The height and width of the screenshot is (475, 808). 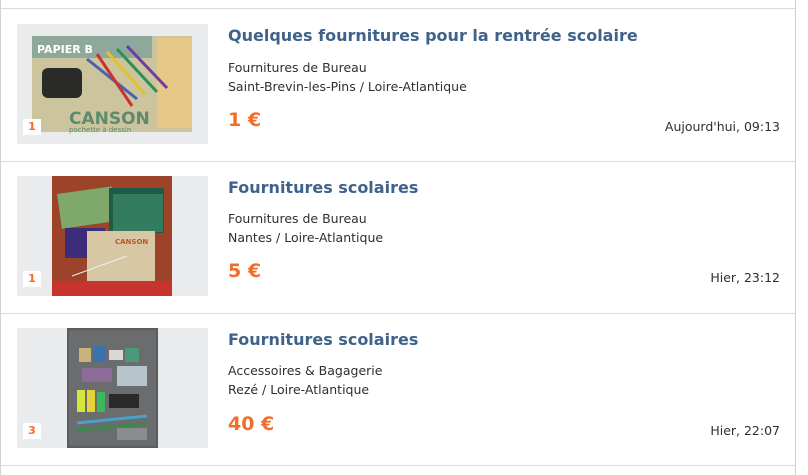 I want to click on listing-category: Accessoires & Bagagerie, so click(x=305, y=370).